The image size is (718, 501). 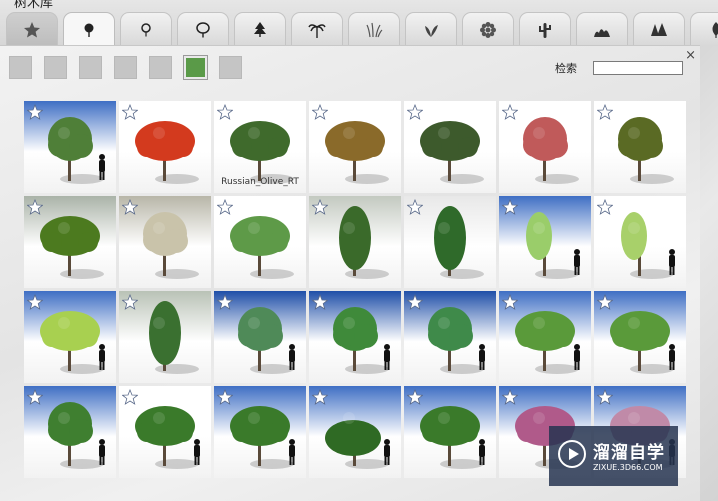 I want to click on watermark-text: 溜溜自学, so click(x=629, y=453).